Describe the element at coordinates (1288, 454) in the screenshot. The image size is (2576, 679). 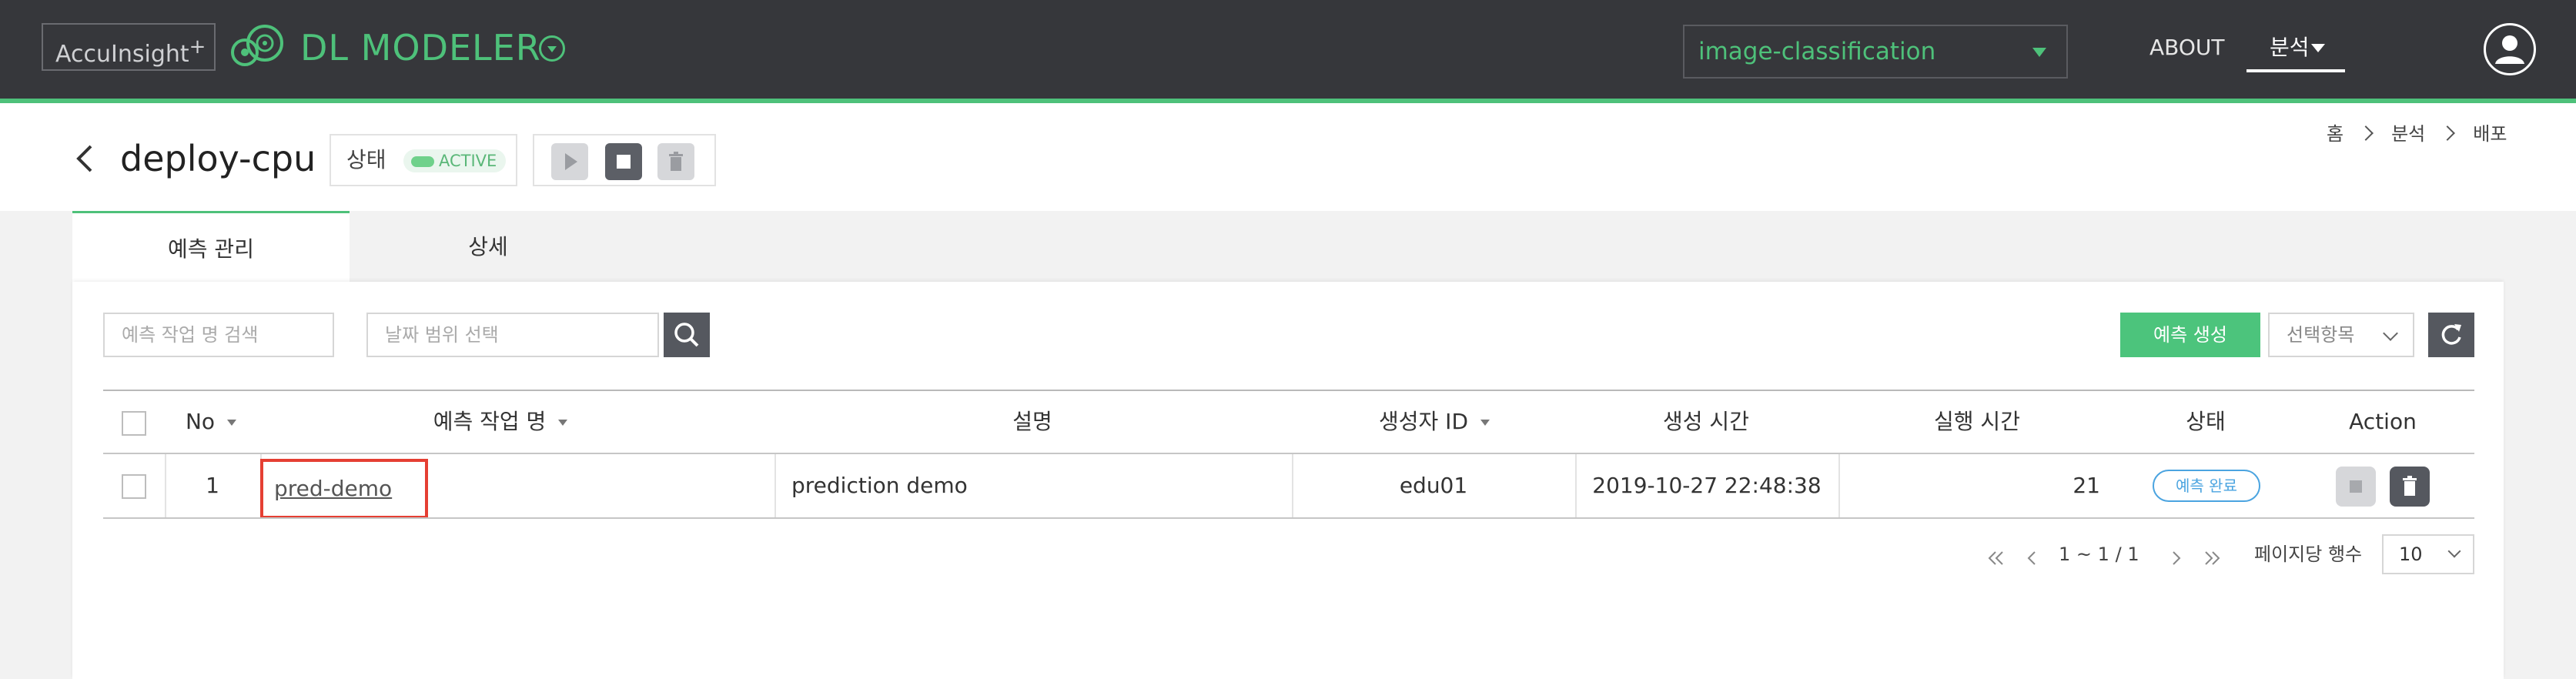
I see `table-header-border` at that location.